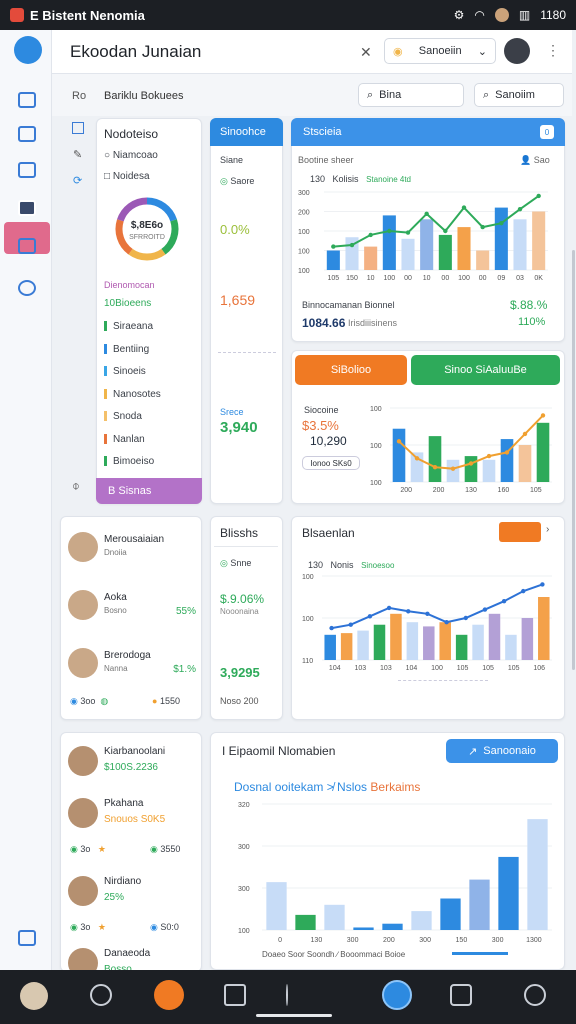 The width and height of the screenshot is (576, 1024). Describe the element at coordinates (353, 940) in the screenshot. I see `x-tick-label: 300` at that location.